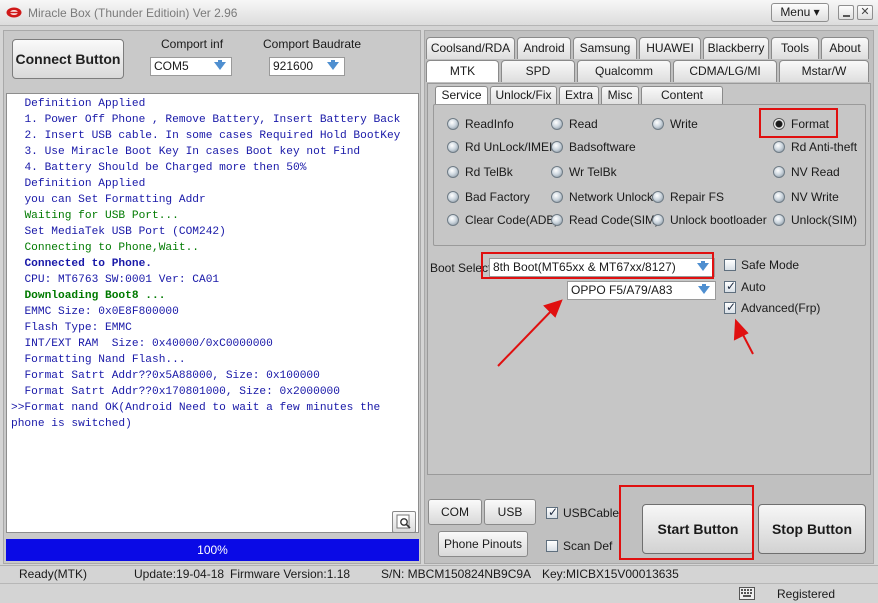 The image size is (878, 603). Describe the element at coordinates (312, 44) in the screenshot. I see `baudrate-label: Comport Baudrate` at that location.